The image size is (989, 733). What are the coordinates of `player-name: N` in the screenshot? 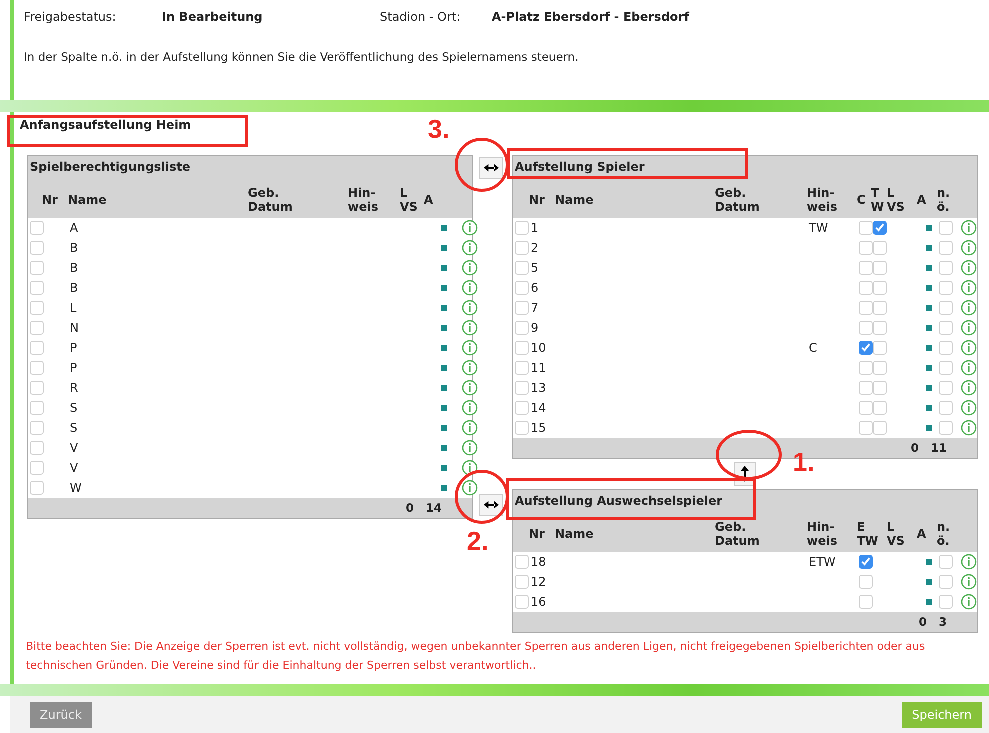 It's located at (75, 328).